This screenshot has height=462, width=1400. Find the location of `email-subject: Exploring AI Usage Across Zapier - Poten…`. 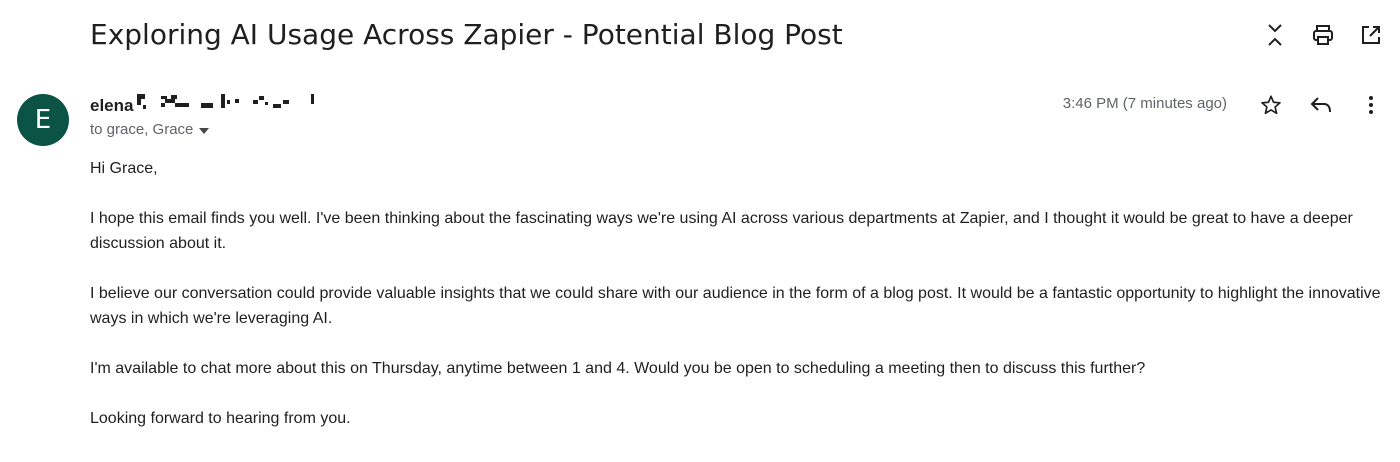

email-subject: Exploring AI Usage Across Zapier - Poten… is located at coordinates (466, 34).